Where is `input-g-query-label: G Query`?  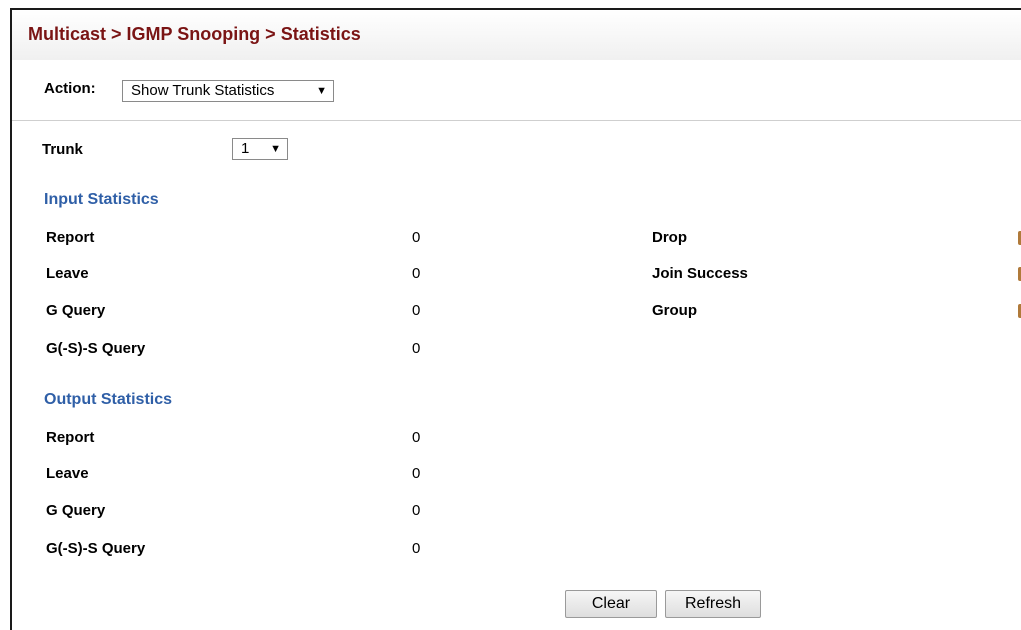 input-g-query-label: G Query is located at coordinates (76, 310).